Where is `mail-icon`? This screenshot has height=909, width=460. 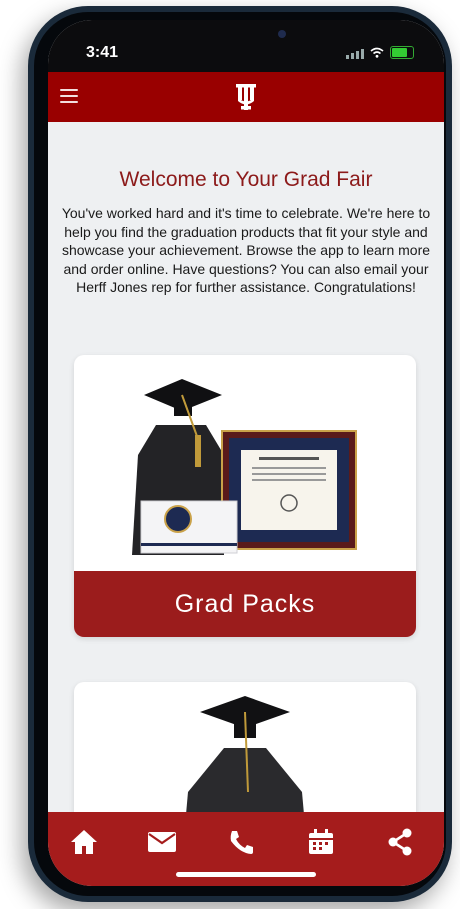
mail-icon is located at coordinates (162, 842).